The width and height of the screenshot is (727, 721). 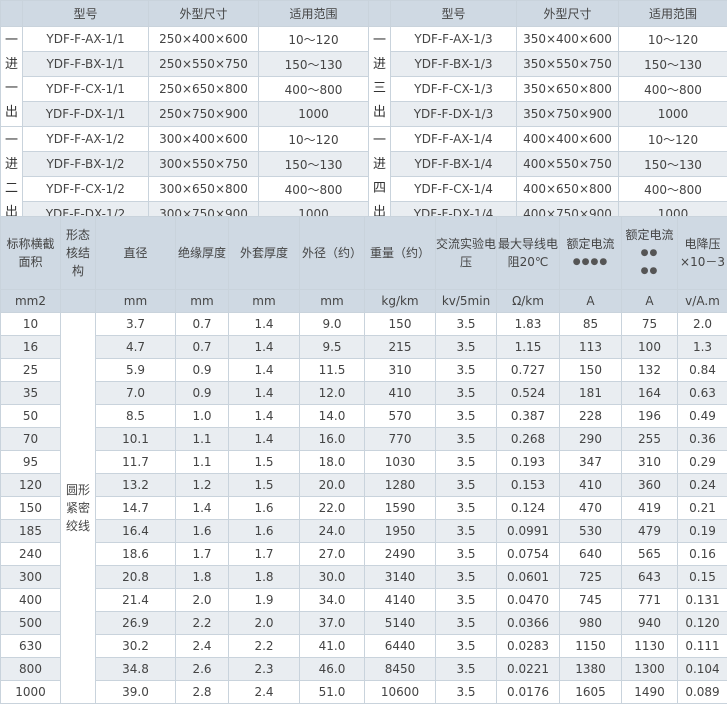 What do you see at coordinates (672, 139) in the screenshot?
I see `model-cell: 10～120` at bounding box center [672, 139].